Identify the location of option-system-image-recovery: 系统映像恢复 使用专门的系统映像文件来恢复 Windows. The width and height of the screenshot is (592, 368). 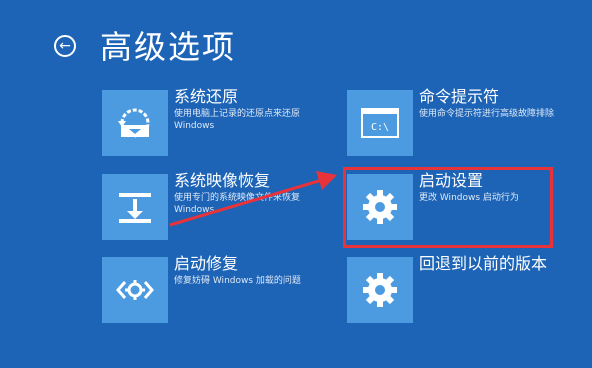
(213, 207).